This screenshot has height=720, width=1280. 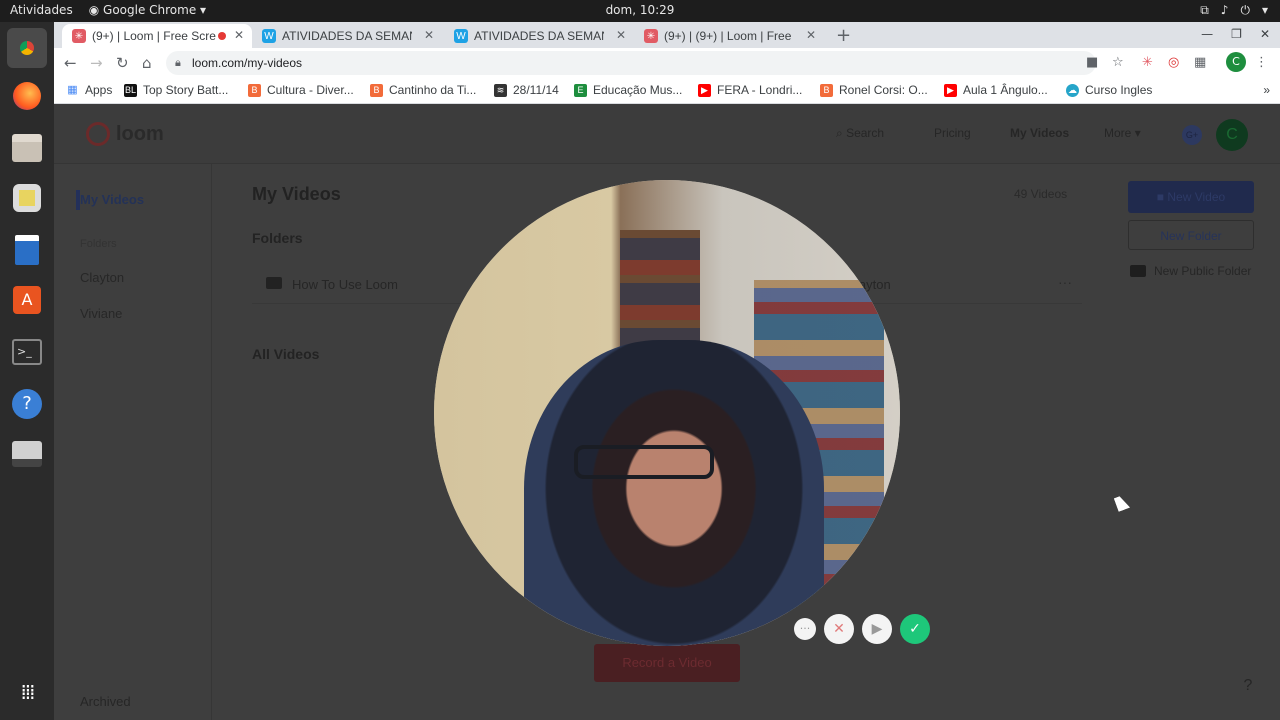 What do you see at coordinates (1266, 90) in the screenshot?
I see `bookmarks-overflow-icon: »` at bounding box center [1266, 90].